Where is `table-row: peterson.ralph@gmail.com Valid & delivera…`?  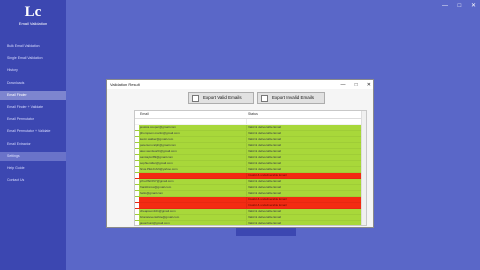
table-row: peterson.ralph@gmail.com Valid & delivera… is located at coordinates (248, 146).